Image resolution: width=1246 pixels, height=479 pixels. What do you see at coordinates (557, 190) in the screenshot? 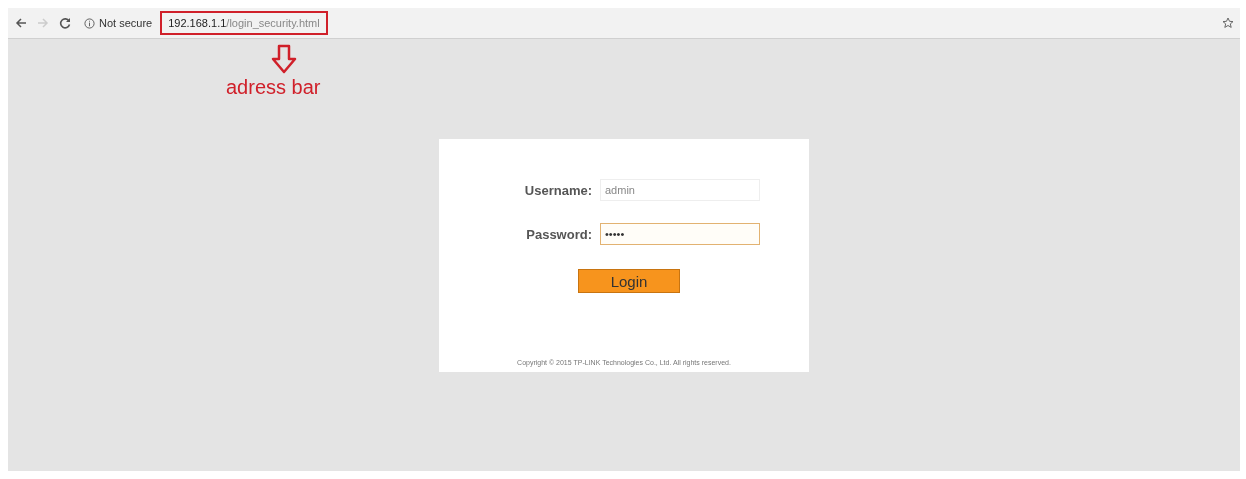
I see `field-label: Username:` at bounding box center [557, 190].